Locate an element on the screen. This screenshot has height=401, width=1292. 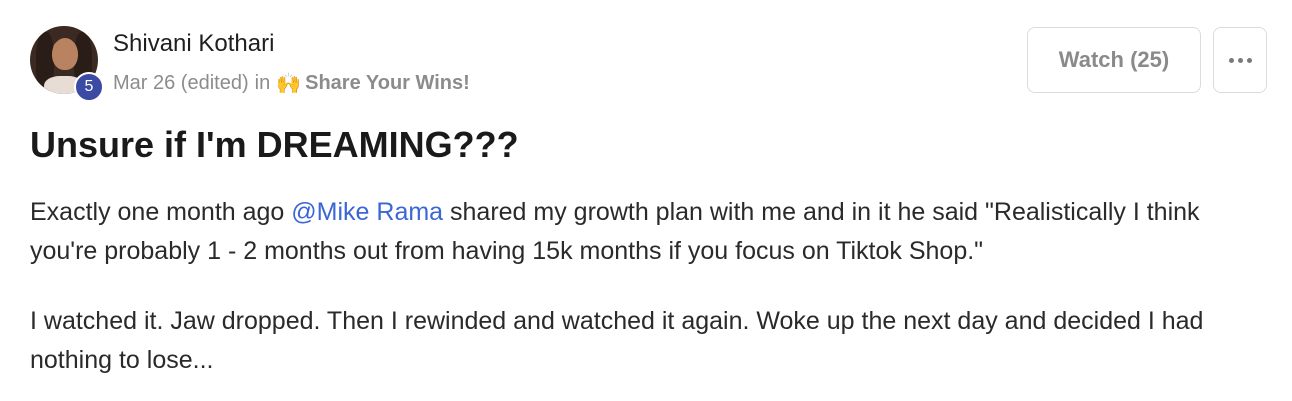
category-link: Share Your Wins! is located at coordinates (387, 83).